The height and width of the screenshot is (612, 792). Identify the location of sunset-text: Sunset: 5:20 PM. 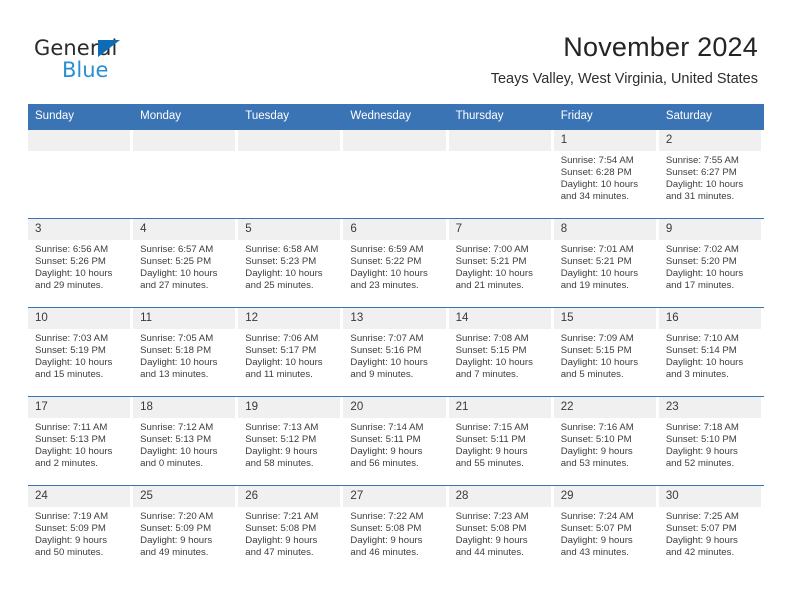
(701, 262).